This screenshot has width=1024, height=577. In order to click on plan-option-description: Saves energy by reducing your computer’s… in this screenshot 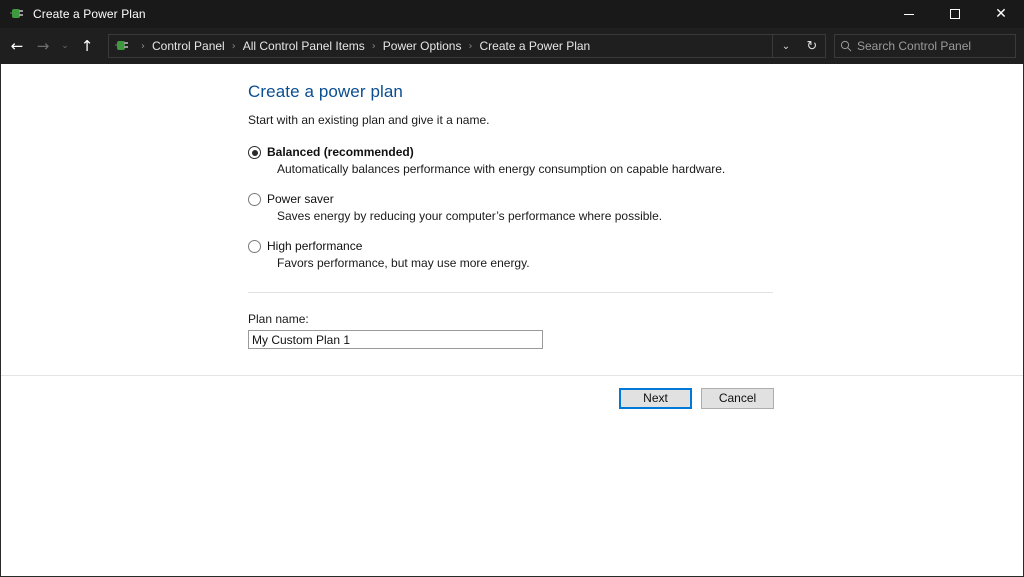, I will do `click(470, 216)`.